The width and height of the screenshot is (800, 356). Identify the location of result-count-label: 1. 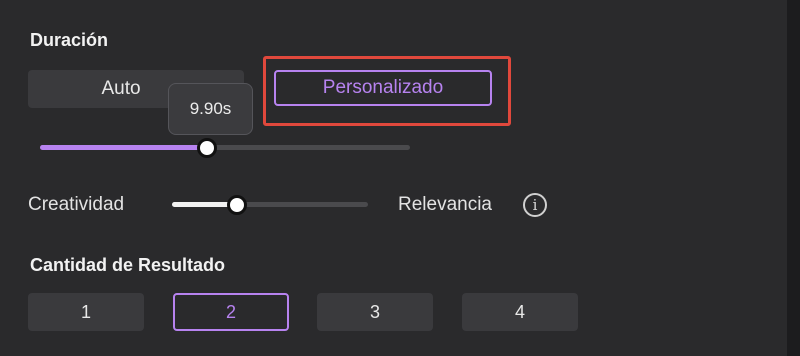
(85, 311).